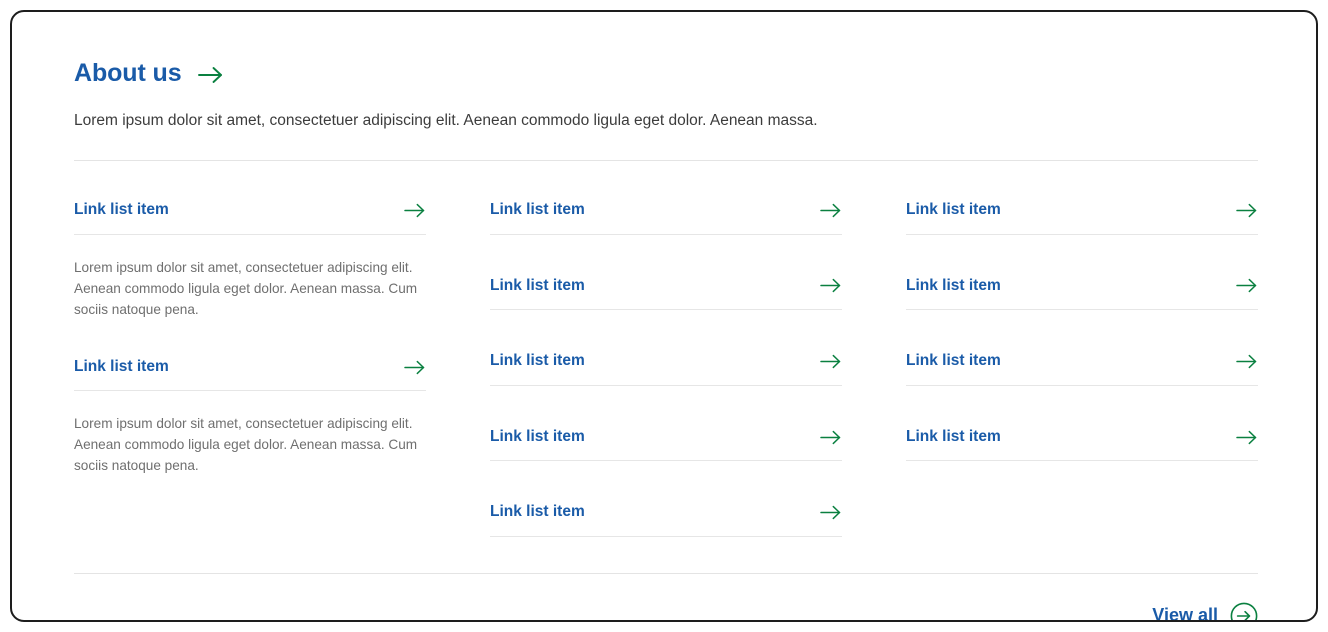  I want to click on arrow-right-circle-icon, so click(1244, 611).